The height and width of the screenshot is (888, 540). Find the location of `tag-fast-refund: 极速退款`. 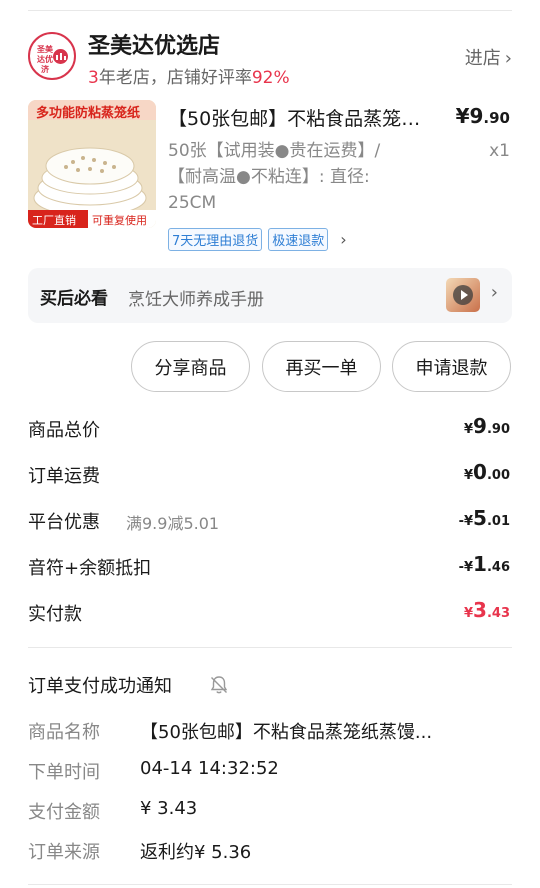

tag-fast-refund: 极速退款 is located at coordinates (298, 239).